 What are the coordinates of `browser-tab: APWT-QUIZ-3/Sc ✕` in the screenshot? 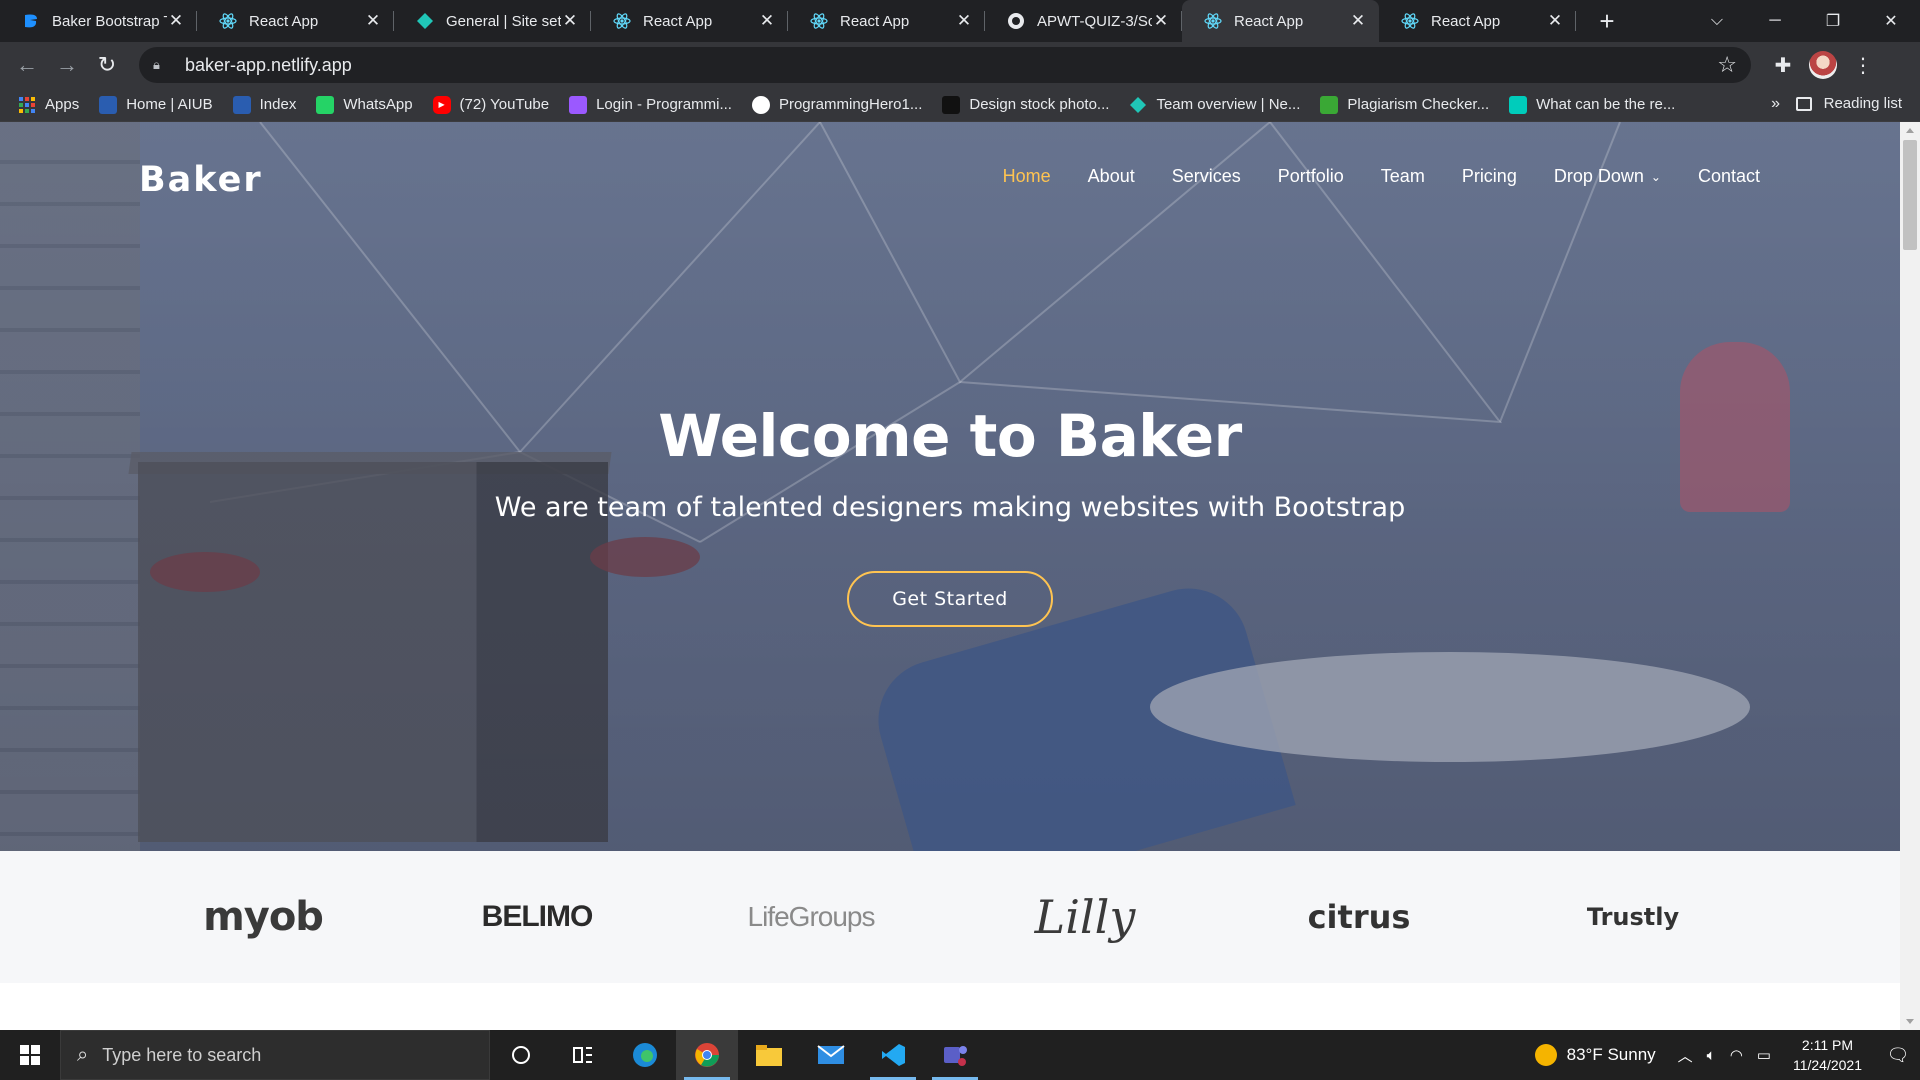 It's located at (1083, 21).